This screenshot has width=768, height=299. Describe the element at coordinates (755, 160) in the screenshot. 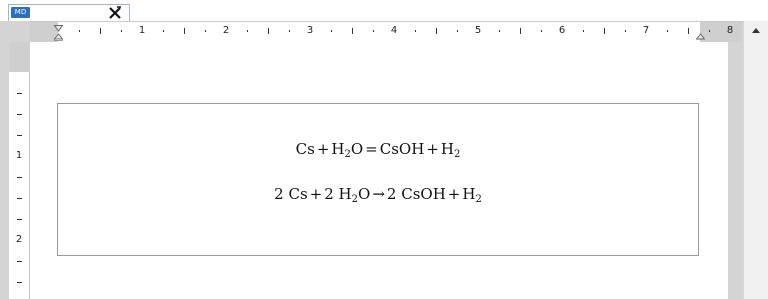

I see `vertical-scrollbar` at that location.